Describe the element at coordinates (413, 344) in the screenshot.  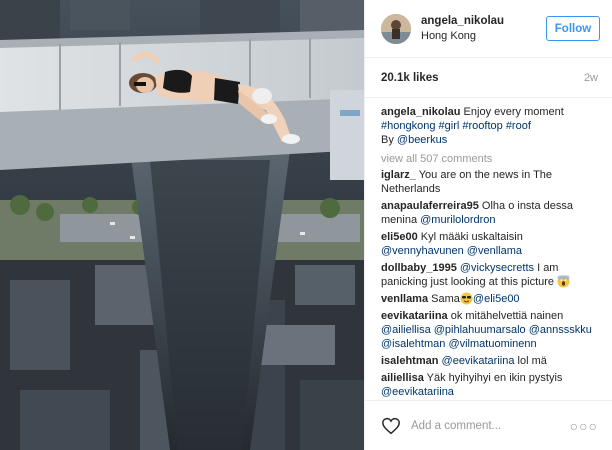
I see `comment-mention: @isalehtman` at that location.